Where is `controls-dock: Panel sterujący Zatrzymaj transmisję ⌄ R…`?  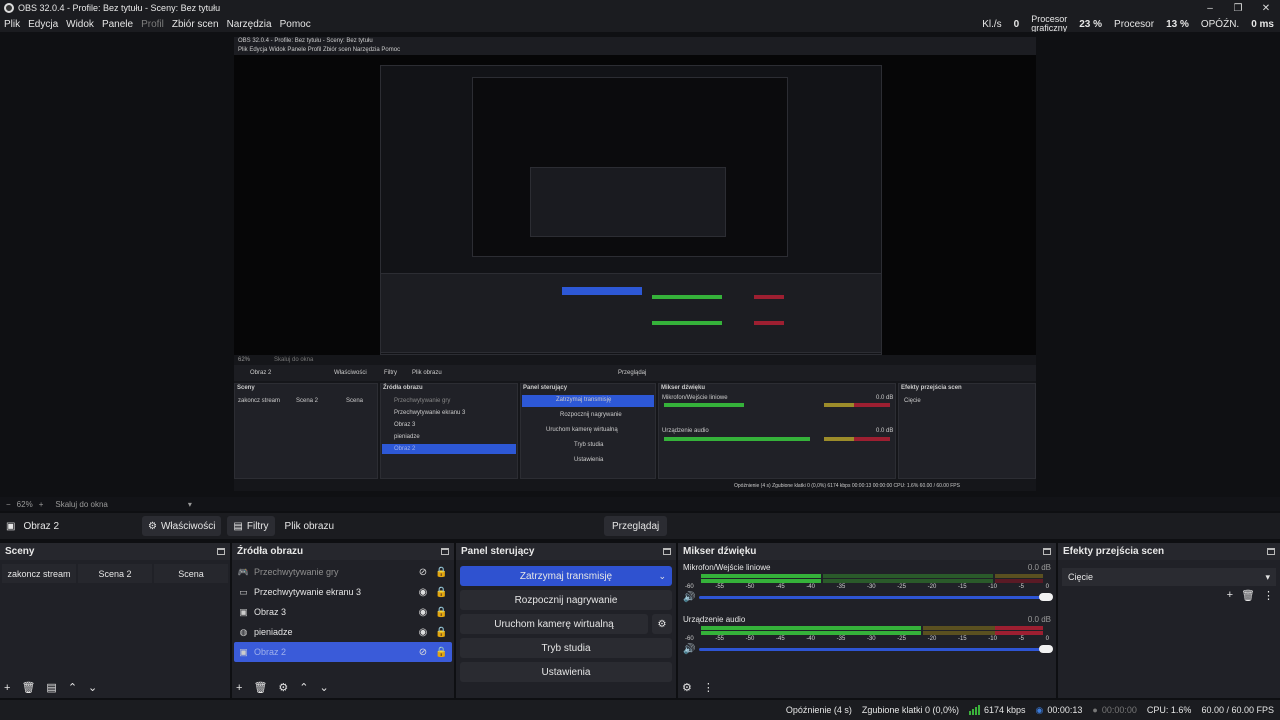 controls-dock: Panel sterujący Zatrzymaj transmisję ⌄ R… is located at coordinates (566, 620).